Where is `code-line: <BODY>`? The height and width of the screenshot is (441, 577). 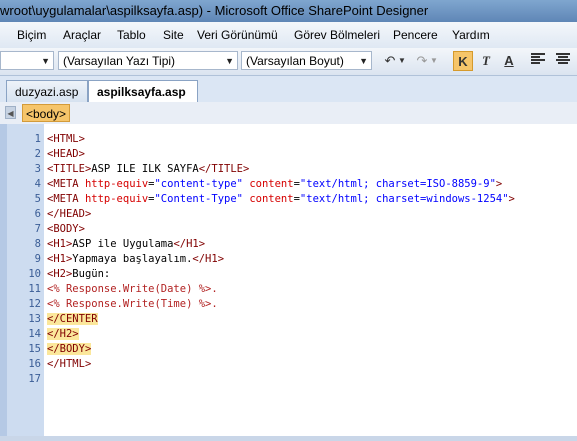 code-line: <BODY> is located at coordinates (281, 229).